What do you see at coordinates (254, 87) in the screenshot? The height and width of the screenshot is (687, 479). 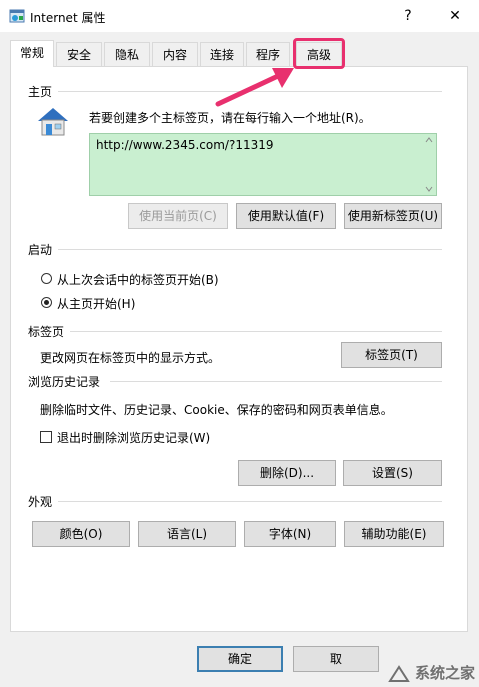 I see `annotation-arrow-icon` at bounding box center [254, 87].